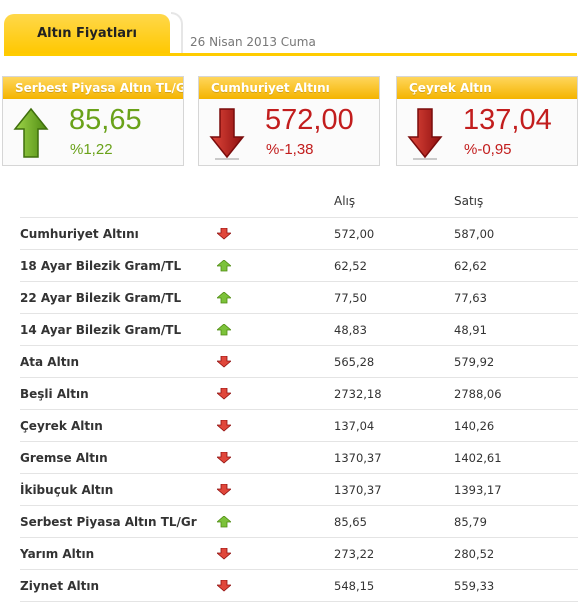  I want to click on card-change: %-1,38, so click(290, 149).